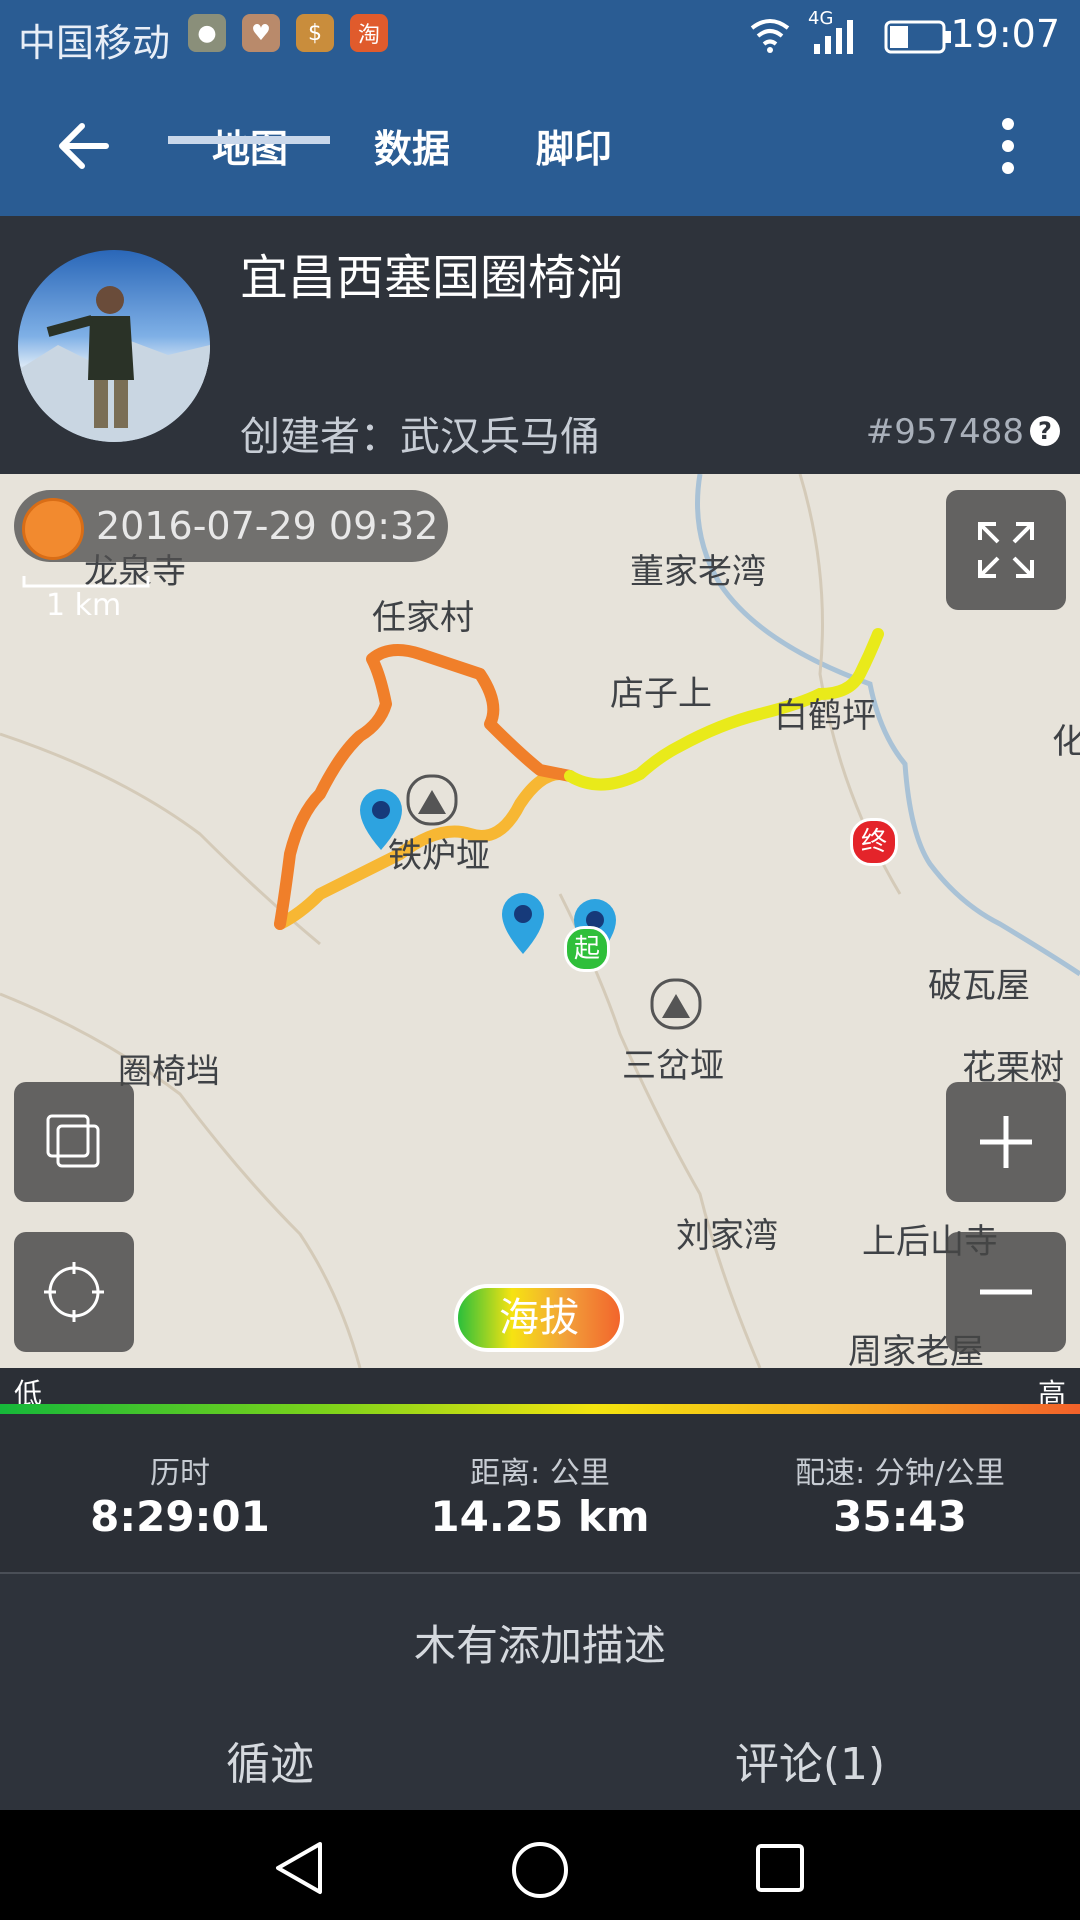  I want to click on health-app-icon: ♥, so click(261, 33).